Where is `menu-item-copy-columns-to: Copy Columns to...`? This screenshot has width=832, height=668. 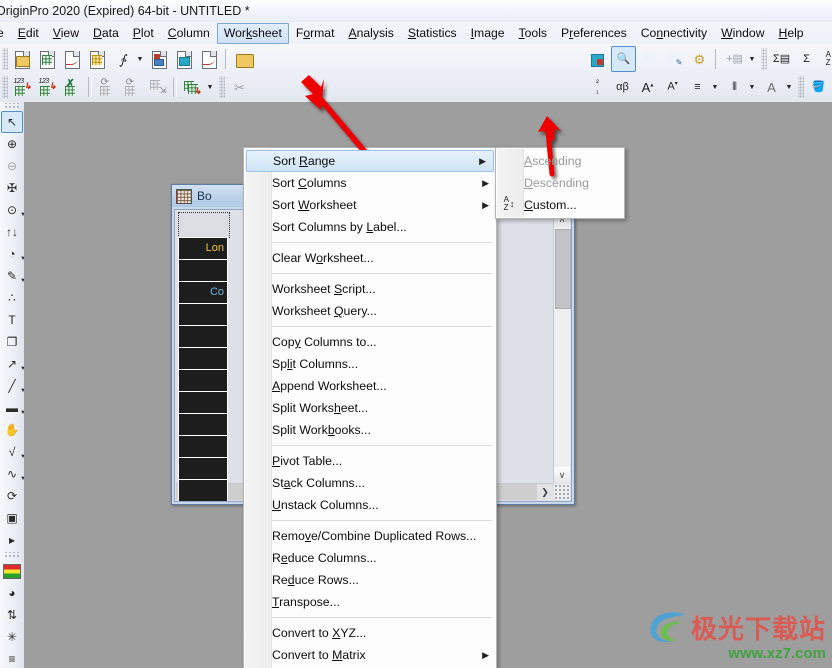 menu-item-copy-columns-to: Copy Columns to... is located at coordinates (370, 342).